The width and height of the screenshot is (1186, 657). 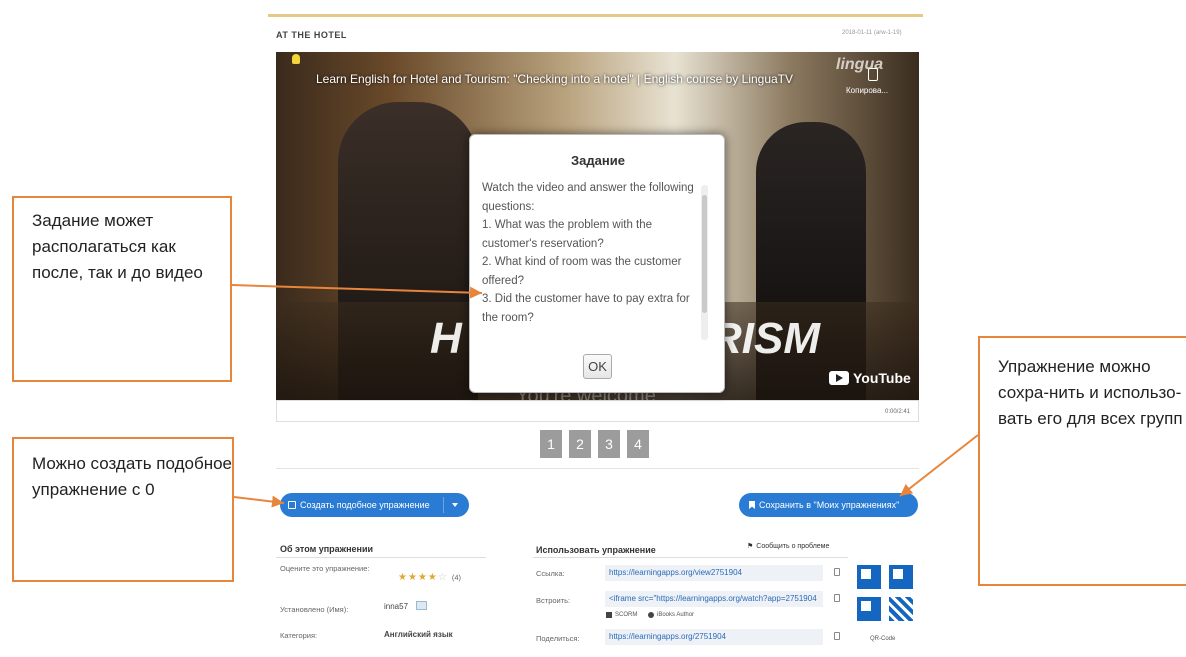 I want to click on arrow-to-create-button, so click(x=259, y=501).